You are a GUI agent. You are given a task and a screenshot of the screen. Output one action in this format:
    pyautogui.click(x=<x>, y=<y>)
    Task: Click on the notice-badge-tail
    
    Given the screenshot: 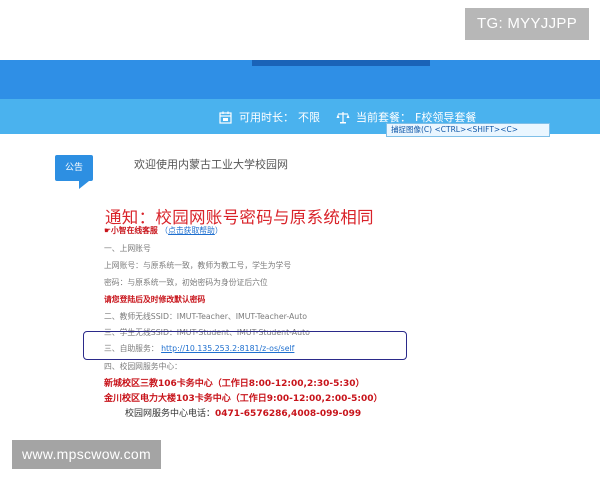 What is the action you would take?
    pyautogui.click(x=84, y=185)
    